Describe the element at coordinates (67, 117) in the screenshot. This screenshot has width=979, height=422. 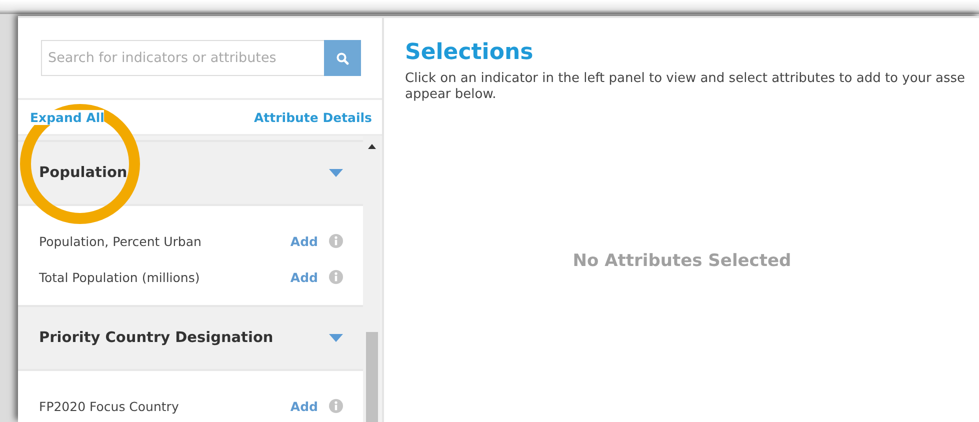
I see `expand-all-link: Expand All` at that location.